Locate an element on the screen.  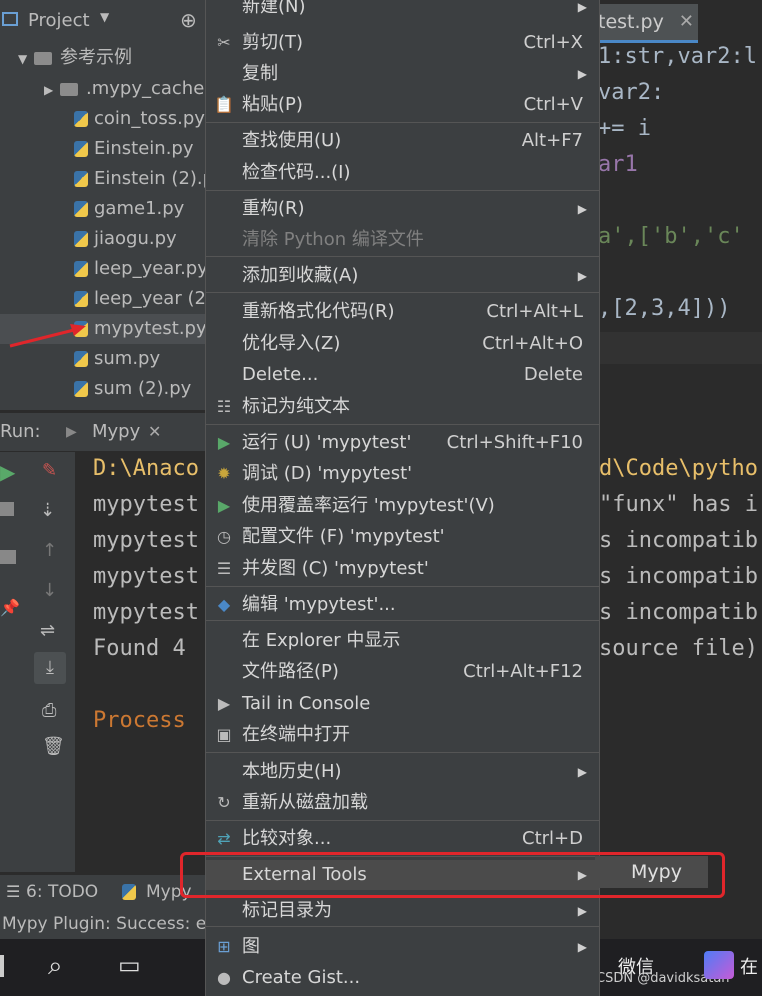
tree-item: leep_year (2 is located at coordinates (107, 299).